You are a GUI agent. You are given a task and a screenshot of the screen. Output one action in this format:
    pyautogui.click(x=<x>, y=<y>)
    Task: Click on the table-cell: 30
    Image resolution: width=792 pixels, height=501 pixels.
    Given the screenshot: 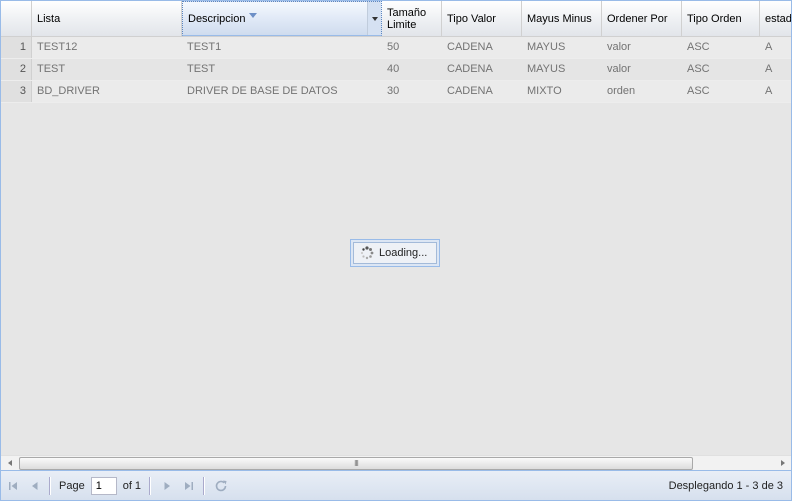 What is the action you would take?
    pyautogui.click(x=412, y=91)
    